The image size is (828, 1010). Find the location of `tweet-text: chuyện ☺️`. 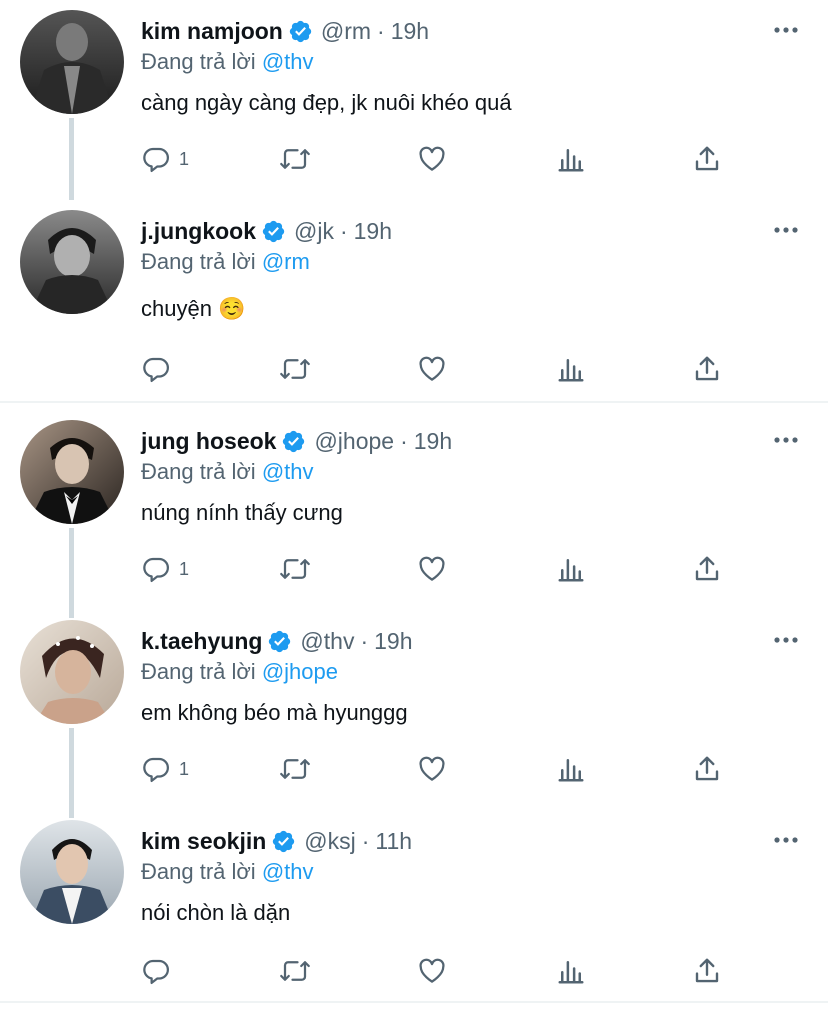

tweet-text: chuyện ☺️ is located at coordinates (193, 308).